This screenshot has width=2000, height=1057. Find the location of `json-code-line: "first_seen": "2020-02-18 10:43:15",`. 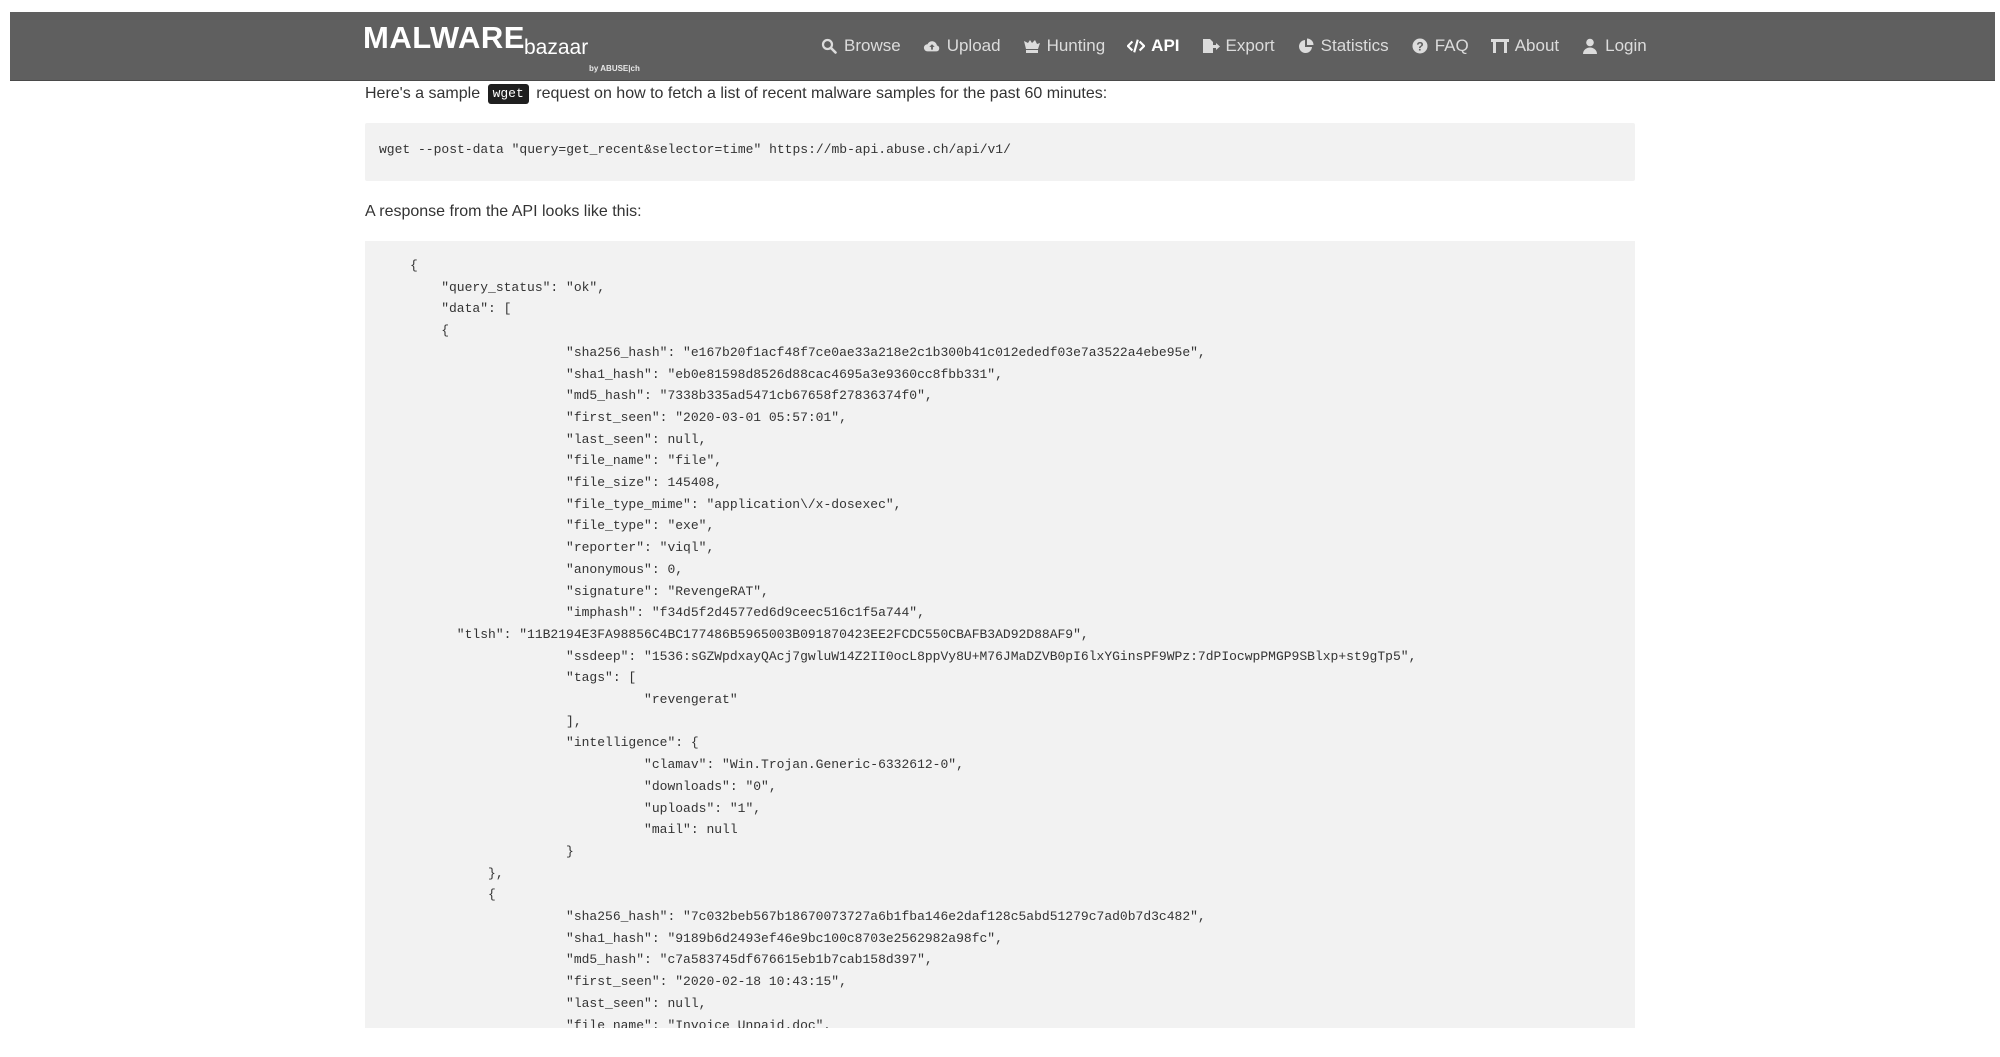

json-code-line: "first_seen": "2020-02-18 10:43:15", is located at coordinates (628, 982).